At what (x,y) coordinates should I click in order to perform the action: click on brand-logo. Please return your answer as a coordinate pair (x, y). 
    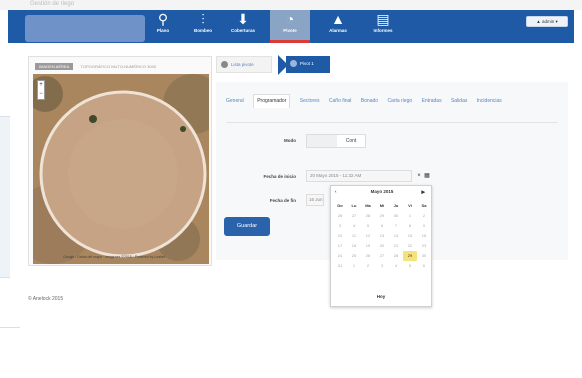
    Looking at the image, I should click on (85, 28).